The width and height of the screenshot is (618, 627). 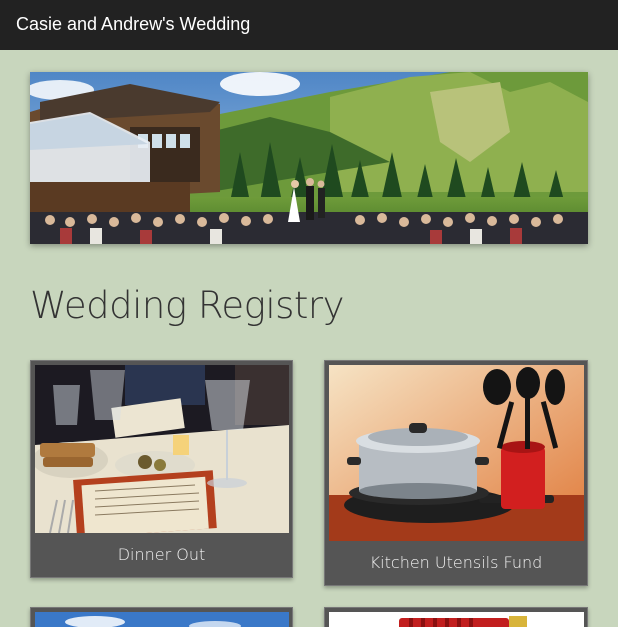 What do you see at coordinates (187, 305) in the screenshot?
I see `page-title: Wedding Registry` at bounding box center [187, 305].